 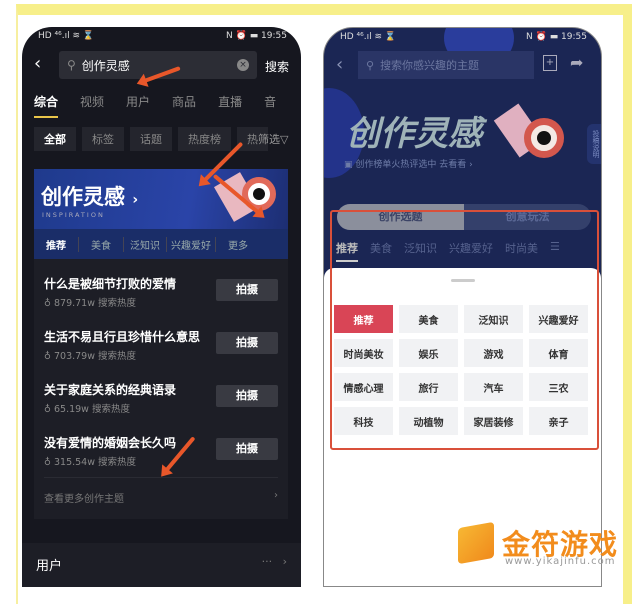 I want to click on page-title: 创作灵感, so click(x=414, y=134).